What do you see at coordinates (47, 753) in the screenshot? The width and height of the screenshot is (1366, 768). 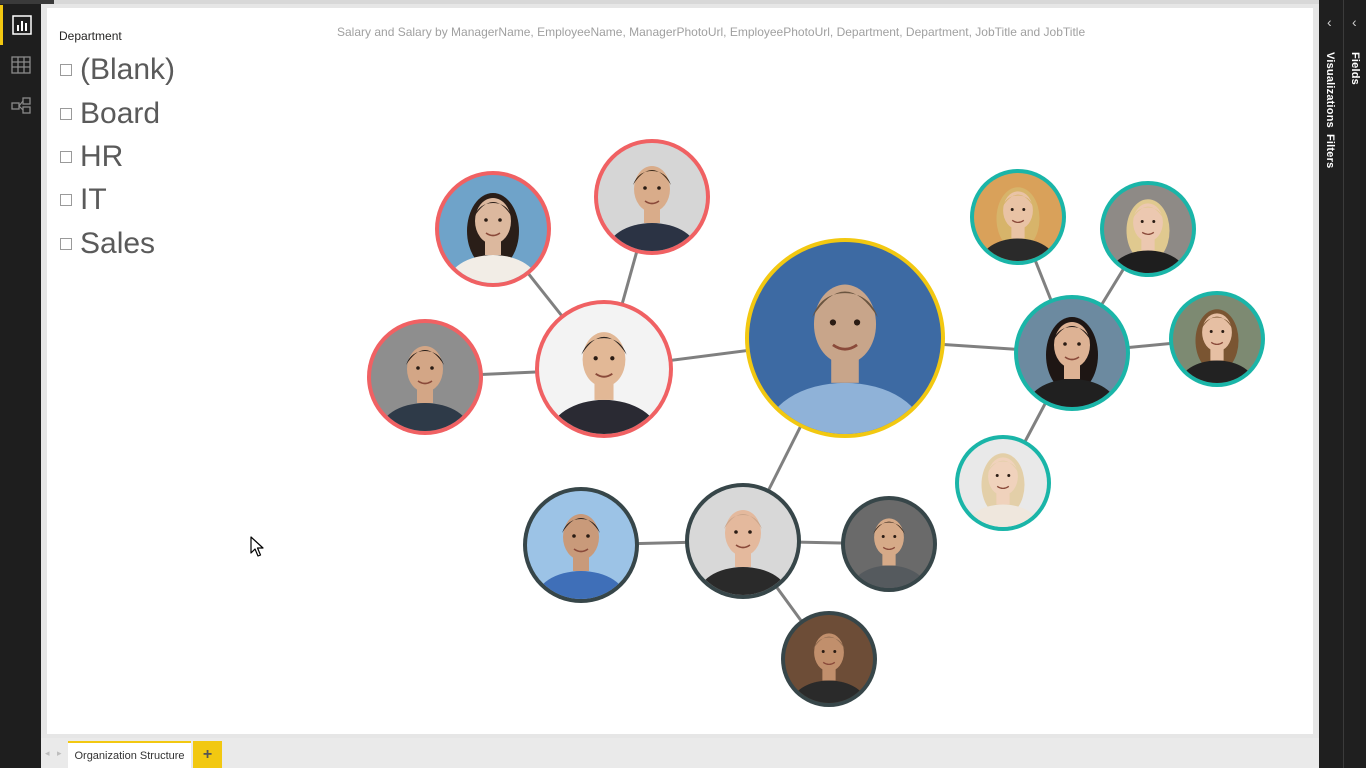 I see `tab-scroll-left-icon: ◂` at bounding box center [47, 753].